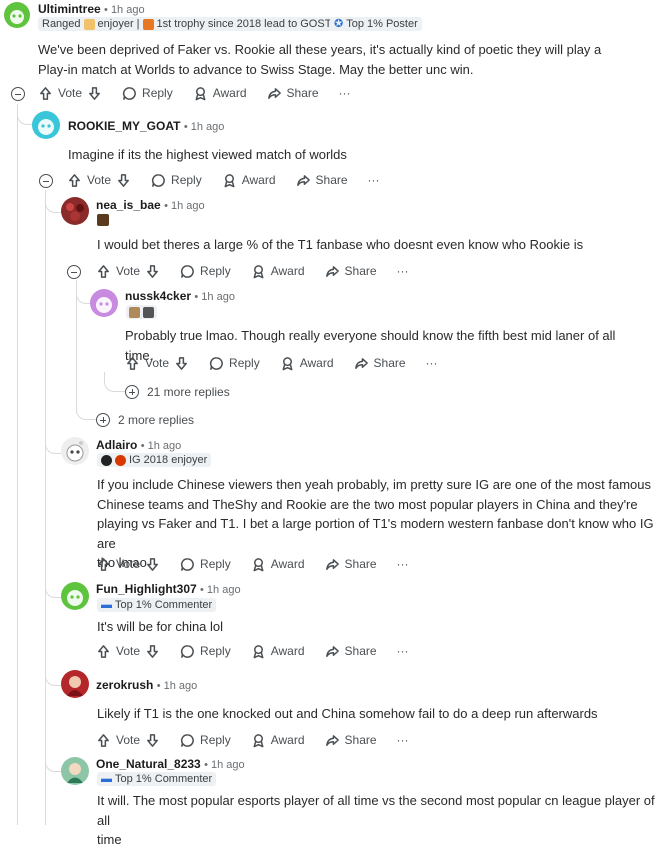 The image size is (662, 850). Describe the element at coordinates (124, 685) in the screenshot. I see `username: zerokrush` at that location.